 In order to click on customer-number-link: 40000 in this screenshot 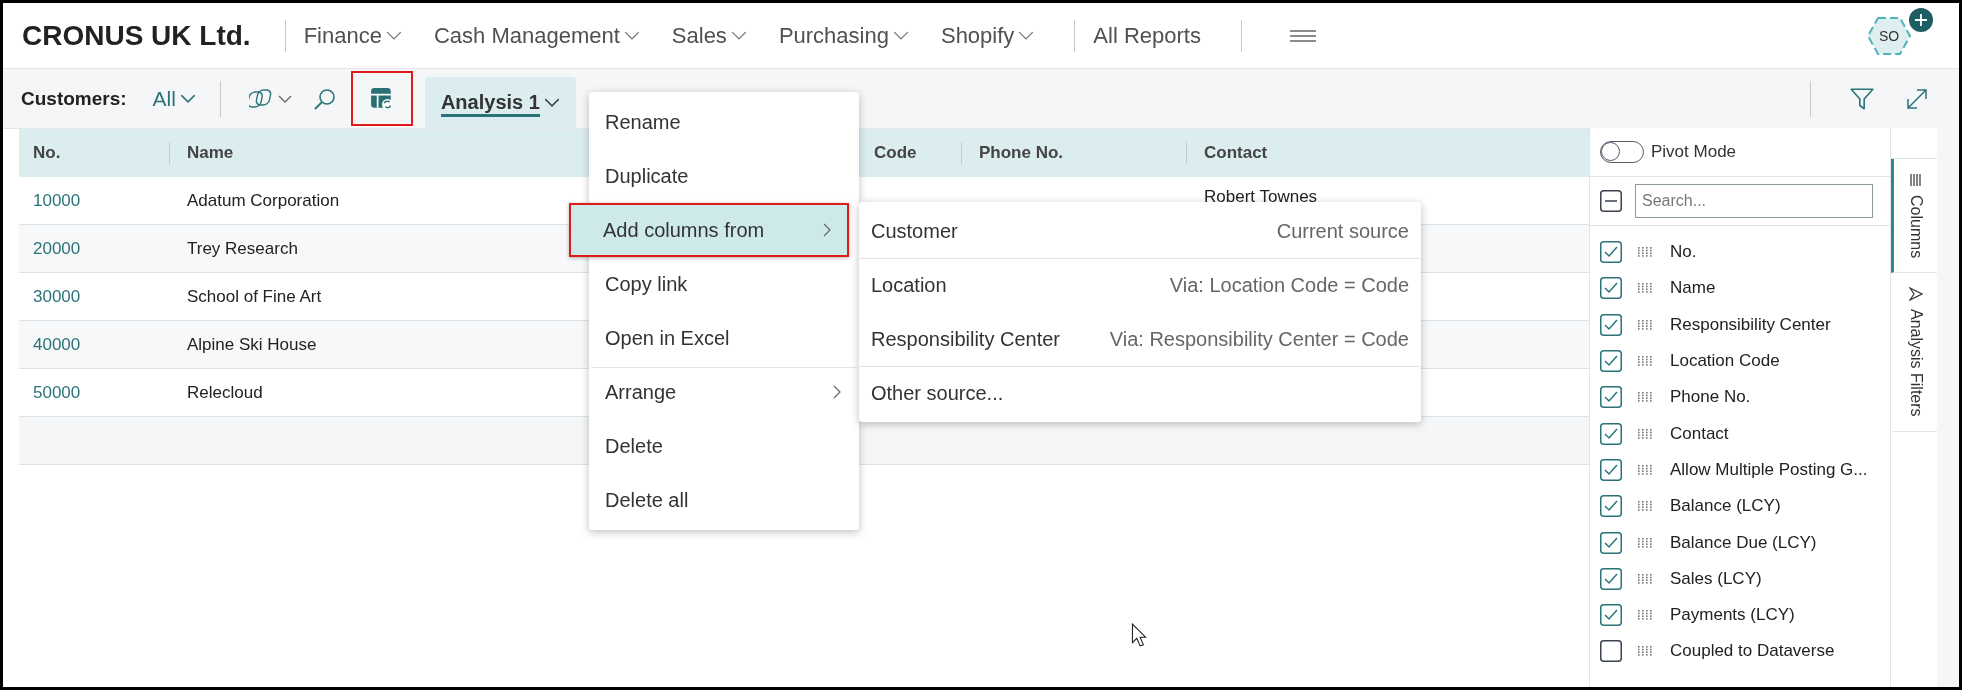, I will do `click(94, 344)`.